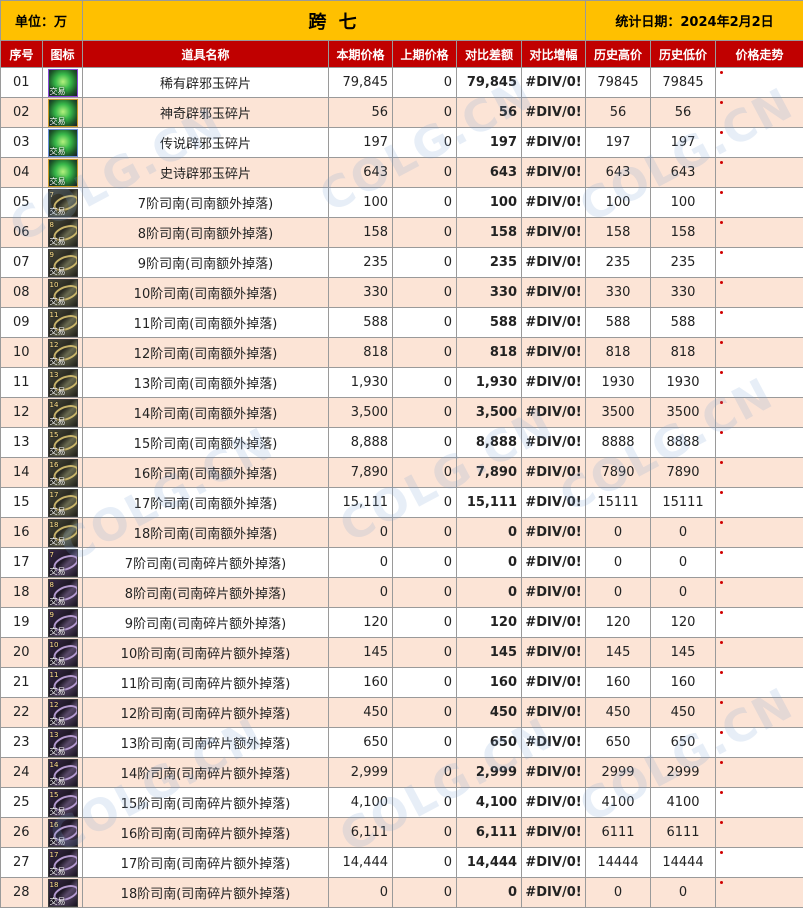 The width and height of the screenshot is (803, 911). Describe the element at coordinates (21, 82) in the screenshot. I see `cell-no: 01` at that location.